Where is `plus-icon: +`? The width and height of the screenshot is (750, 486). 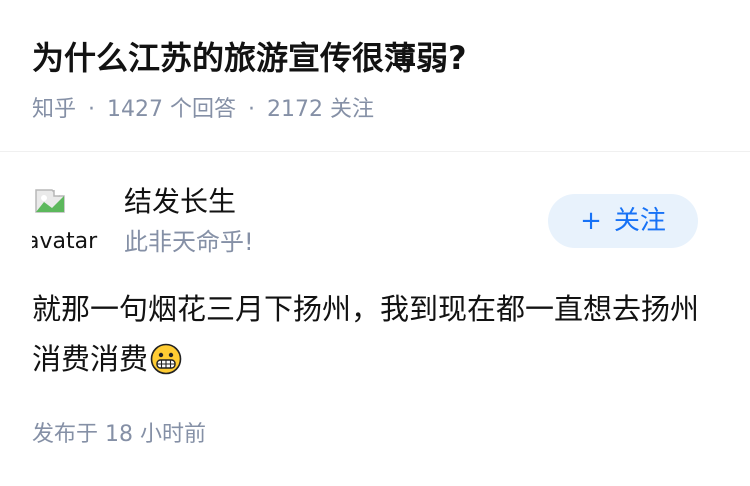
plus-icon: + is located at coordinates (591, 221).